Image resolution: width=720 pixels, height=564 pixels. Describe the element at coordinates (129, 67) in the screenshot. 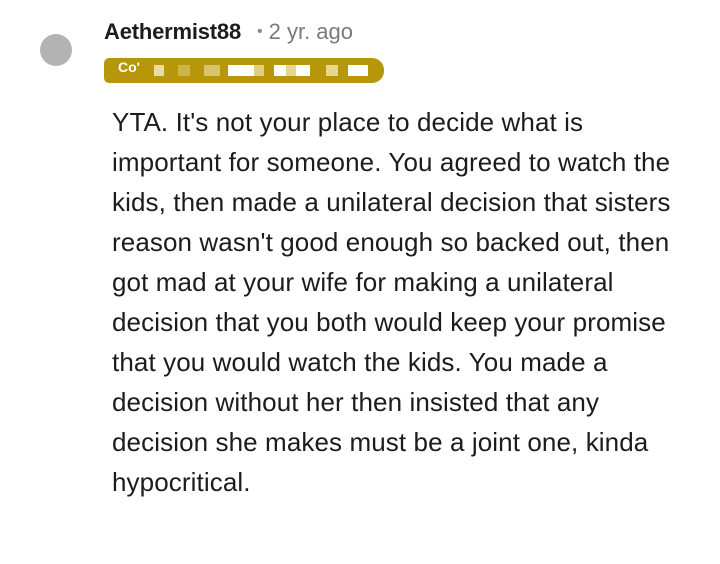

I see `flair-text: Co'` at that location.